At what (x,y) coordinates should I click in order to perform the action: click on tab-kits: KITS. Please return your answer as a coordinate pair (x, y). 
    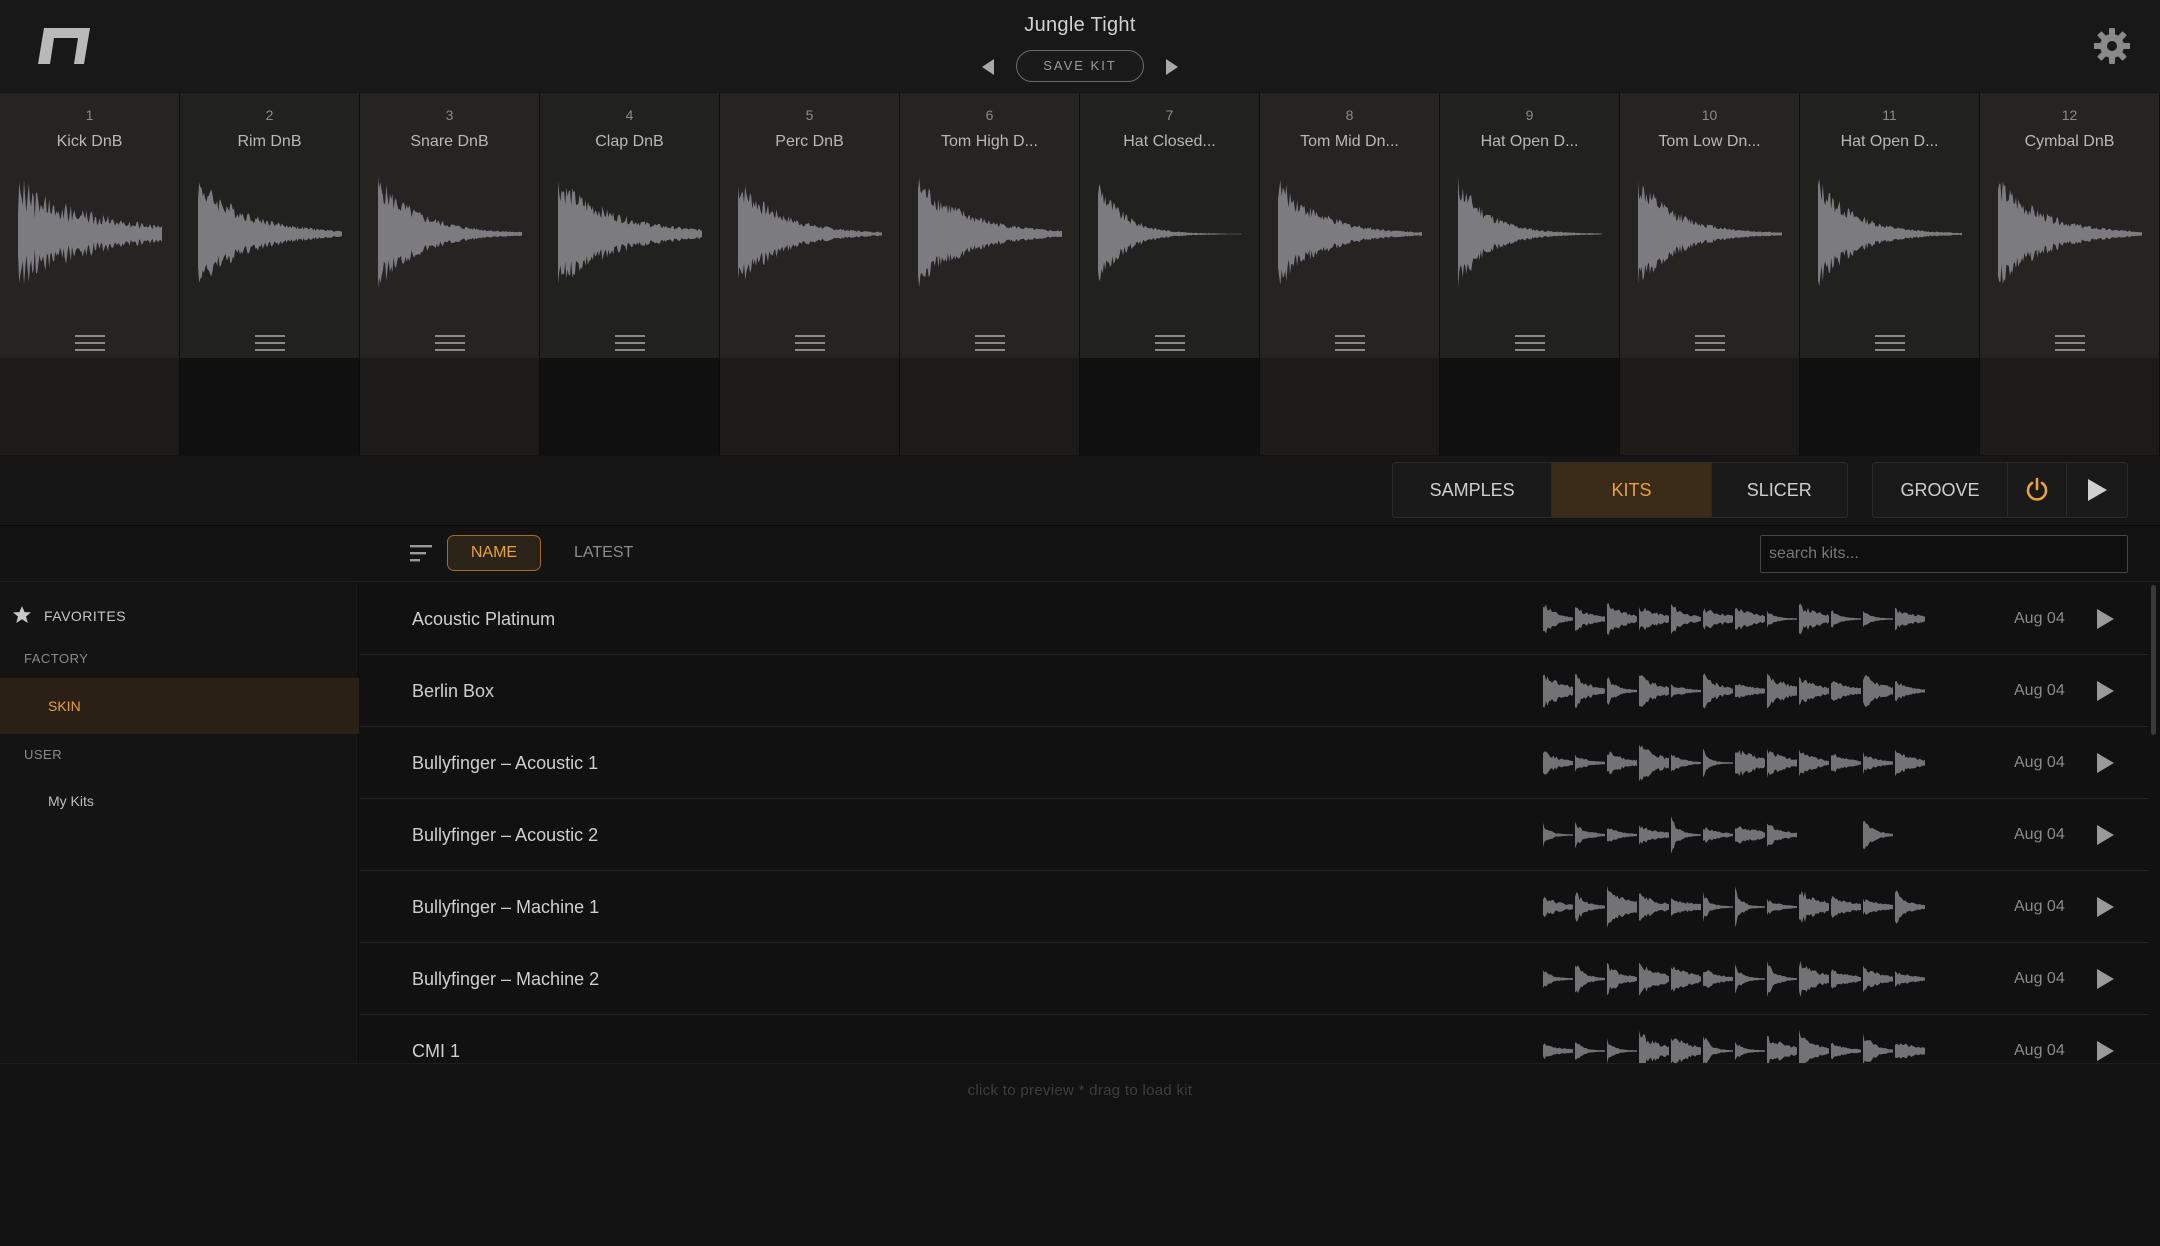
    Looking at the image, I should click on (1632, 490).